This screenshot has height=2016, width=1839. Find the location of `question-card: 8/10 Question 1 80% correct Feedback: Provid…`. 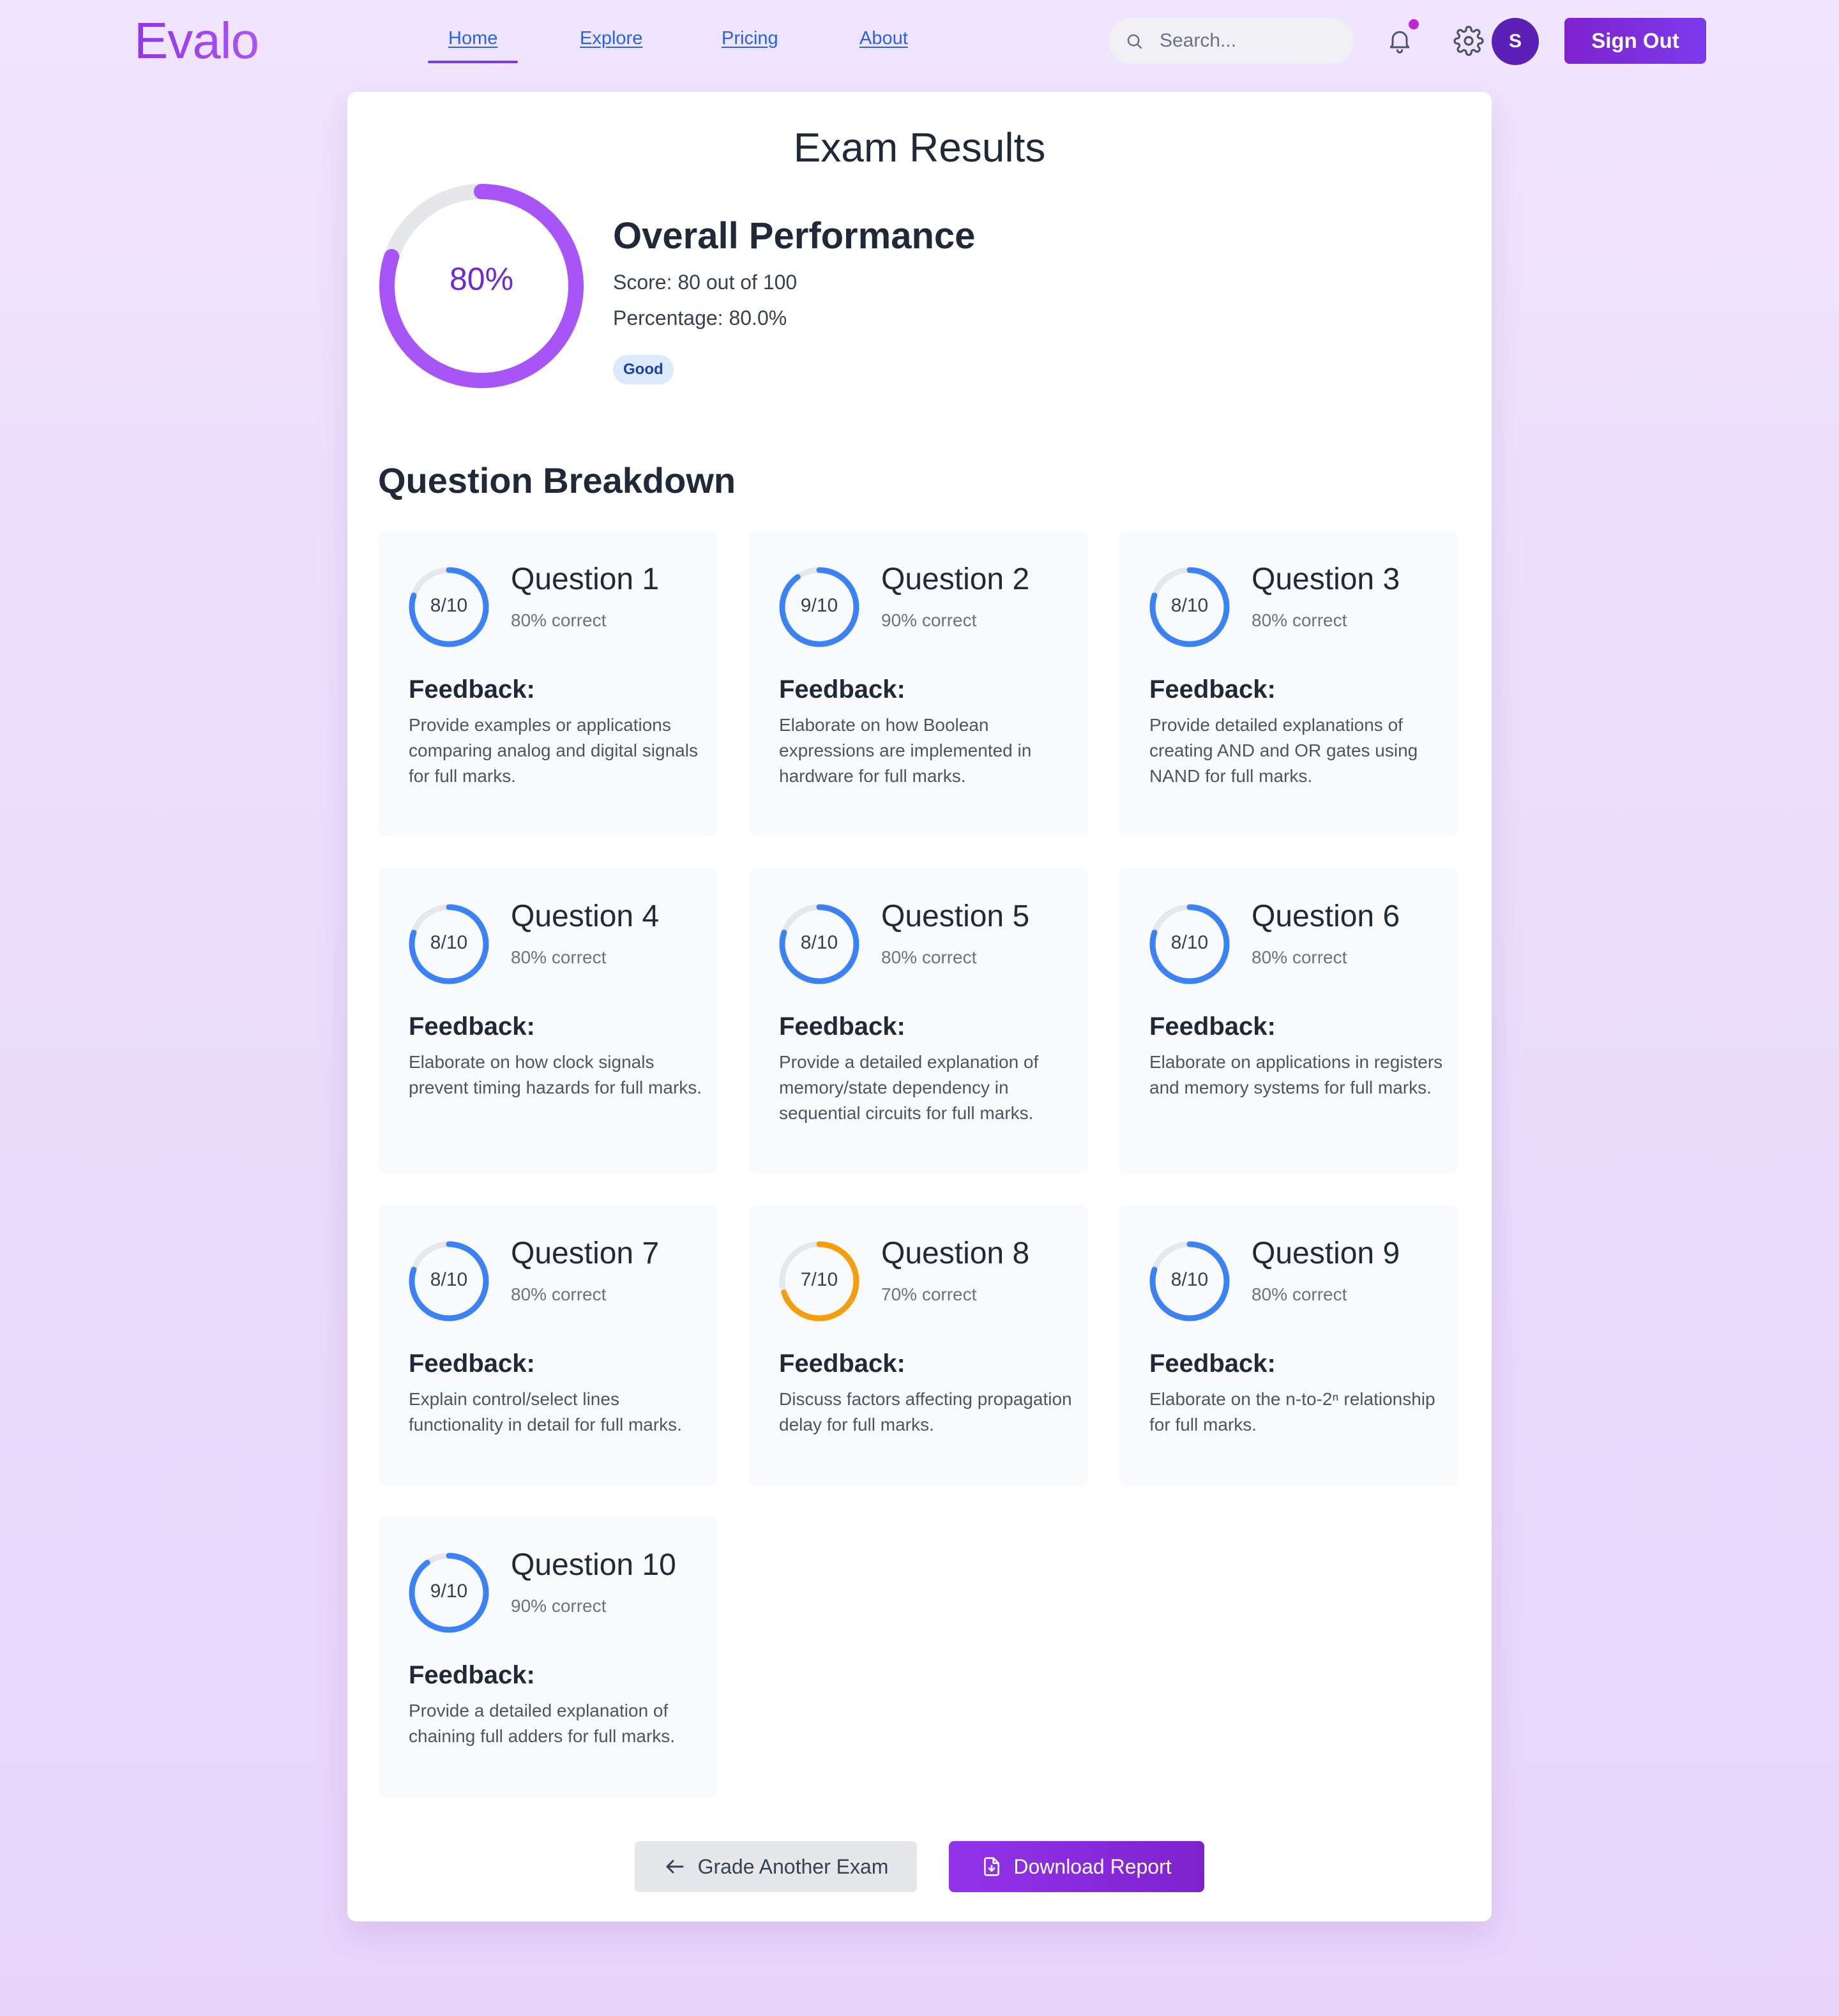

question-card: 8/10 Question 1 80% correct Feedback: Provid… is located at coordinates (548, 683).